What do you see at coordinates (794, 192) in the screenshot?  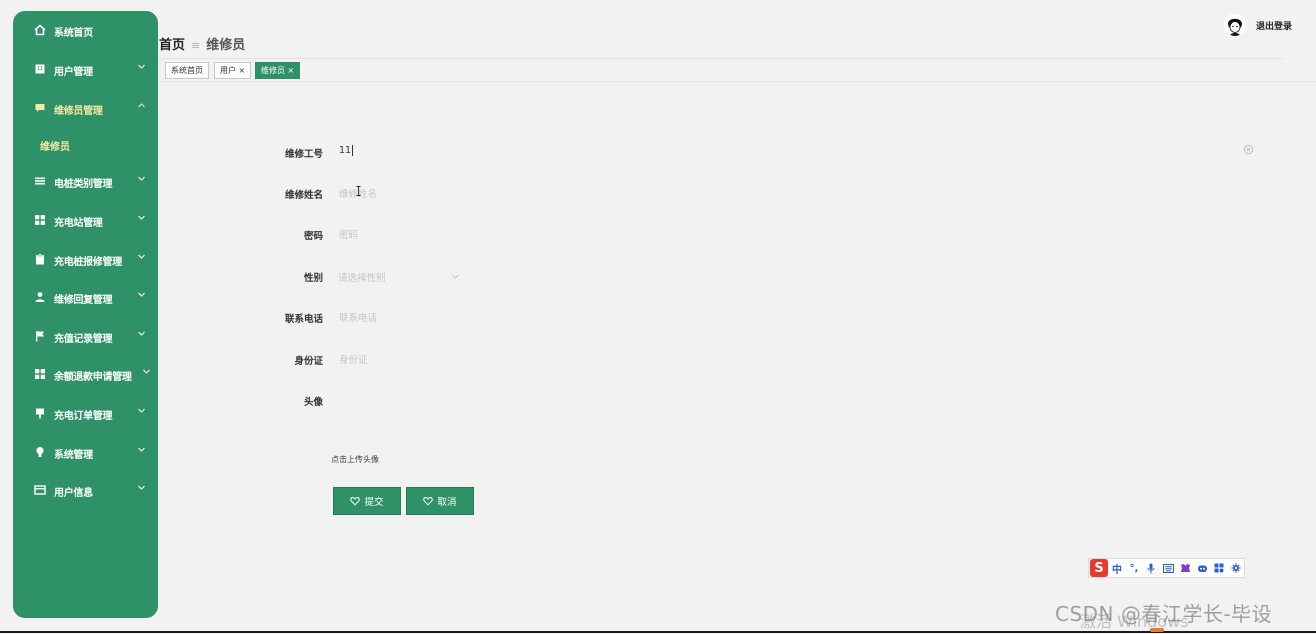 I see `repair-name-input: 维修姓名` at bounding box center [794, 192].